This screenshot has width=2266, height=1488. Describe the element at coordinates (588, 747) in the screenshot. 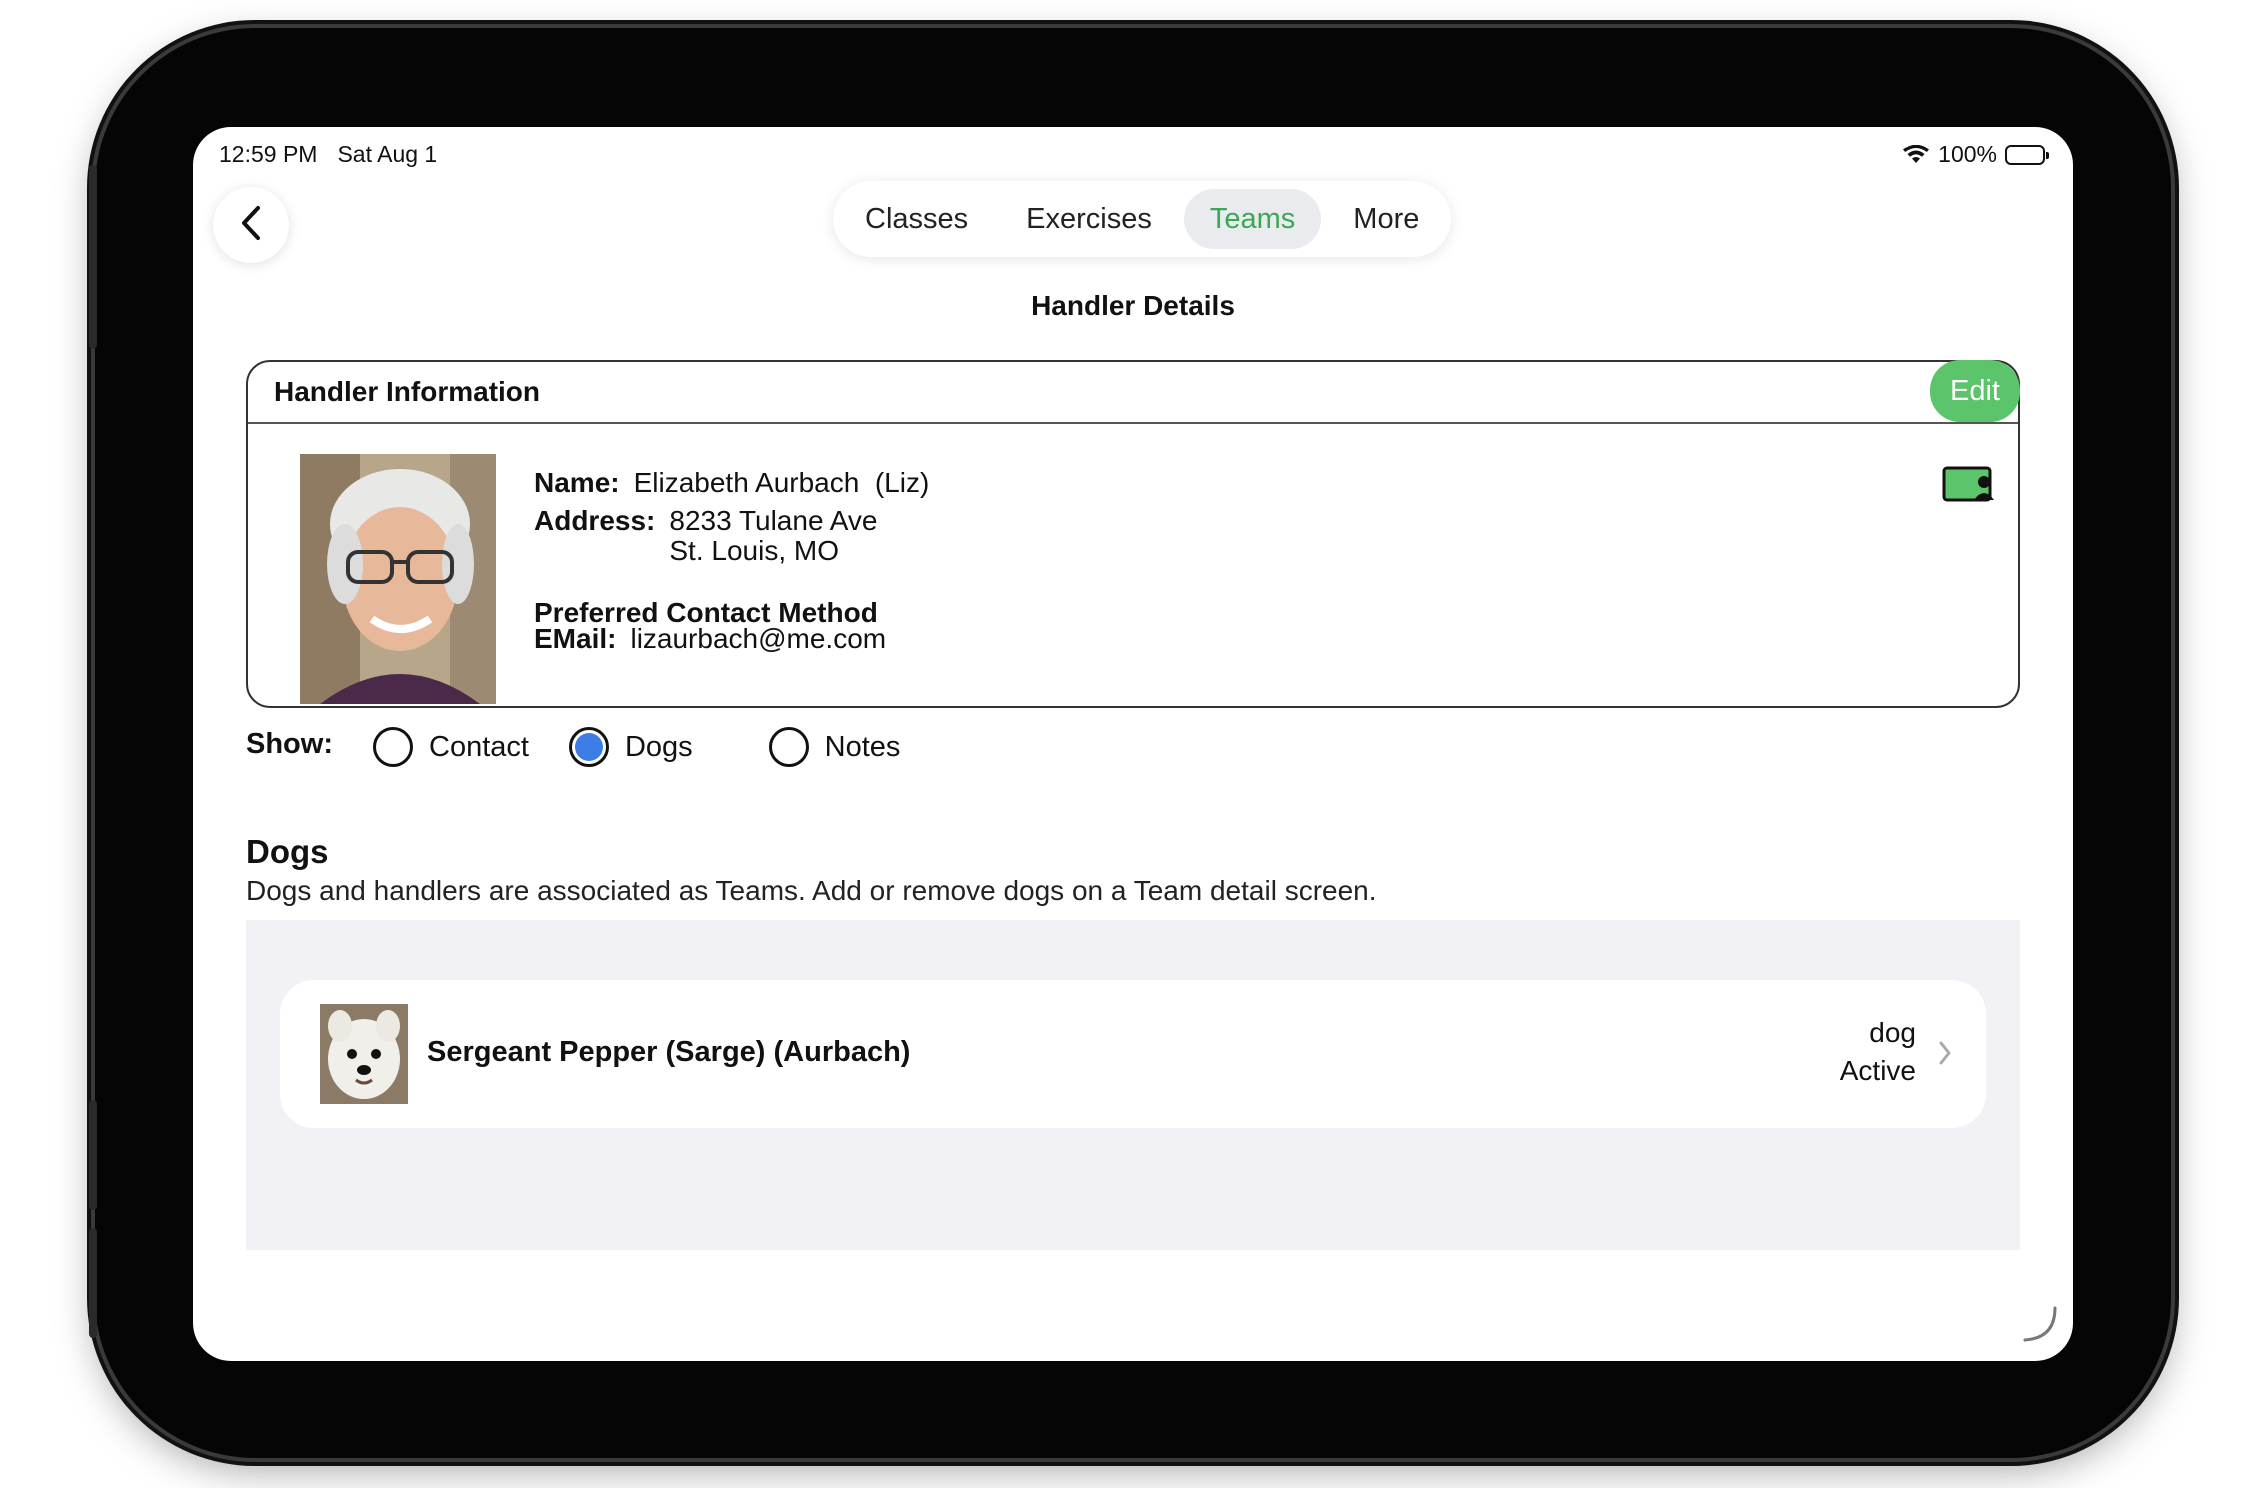

I see `radio-circle-checked` at that location.